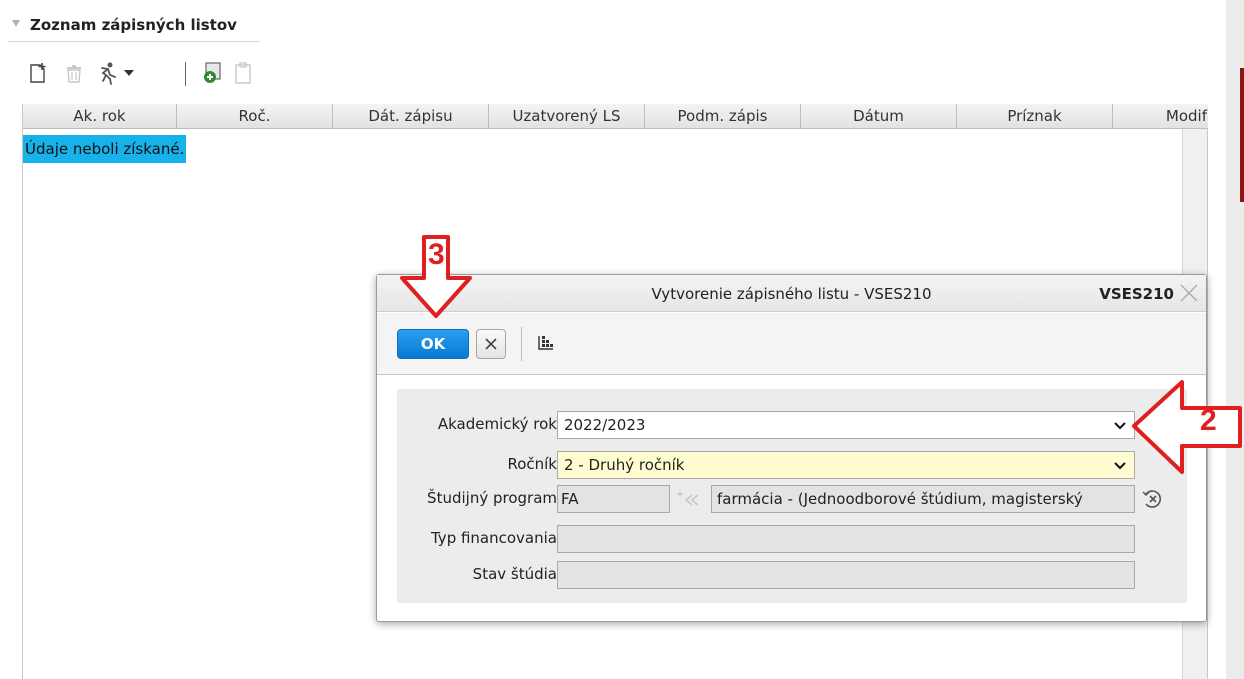  Describe the element at coordinates (493, 538) in the screenshot. I see `financing-type-label: Typ financovania` at that location.